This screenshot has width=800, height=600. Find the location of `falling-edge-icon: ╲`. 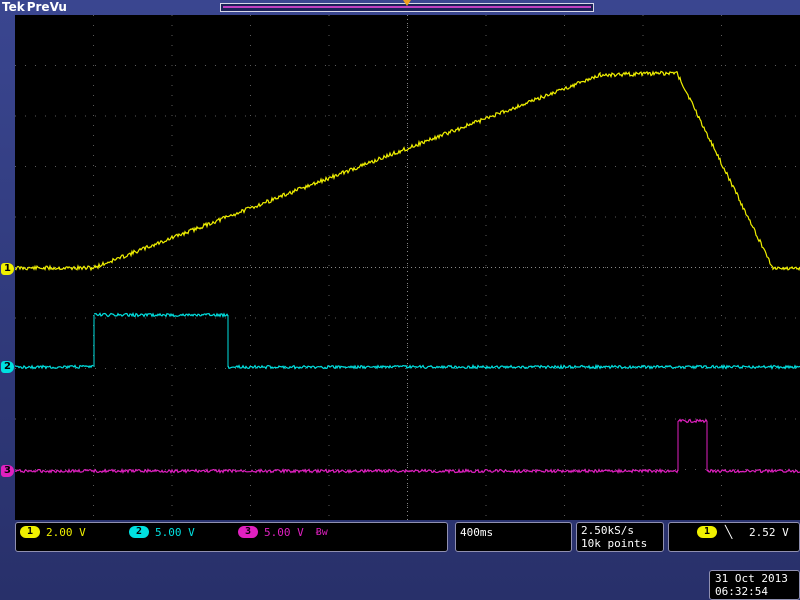

falling-edge-icon: ╲ is located at coordinates (729, 532).